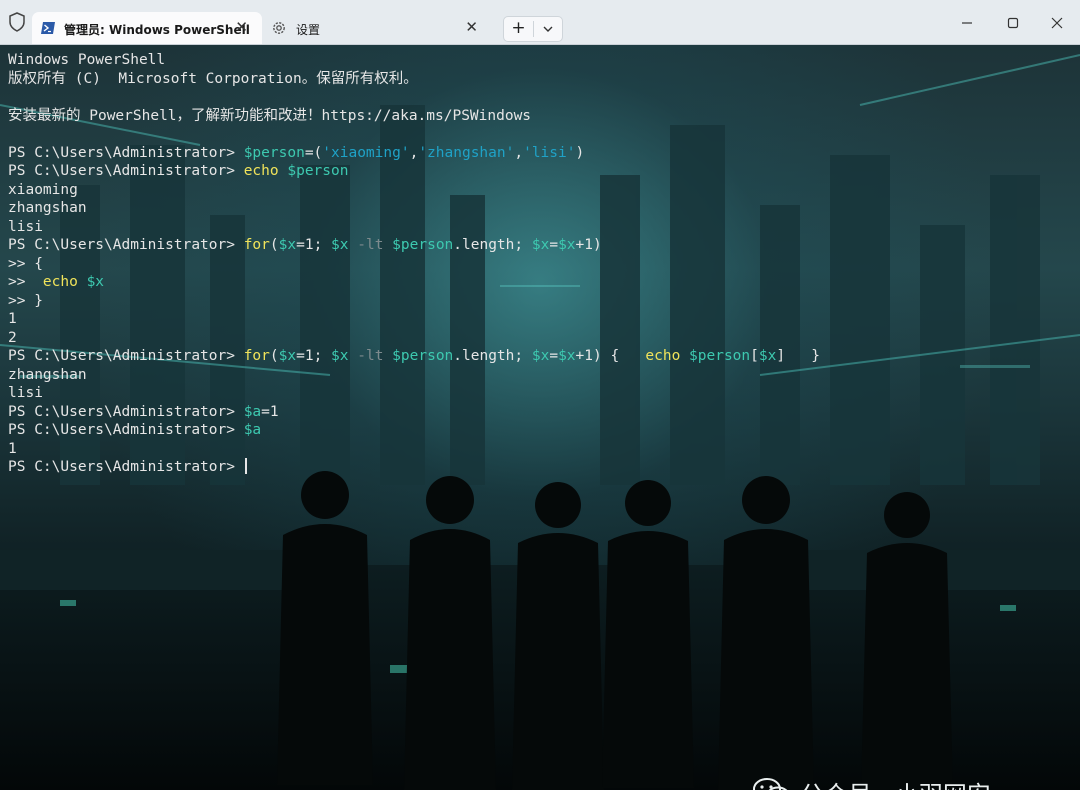 The height and width of the screenshot is (790, 1080). Describe the element at coordinates (252, 411) in the screenshot. I see `terminal-token: $a` at that location.